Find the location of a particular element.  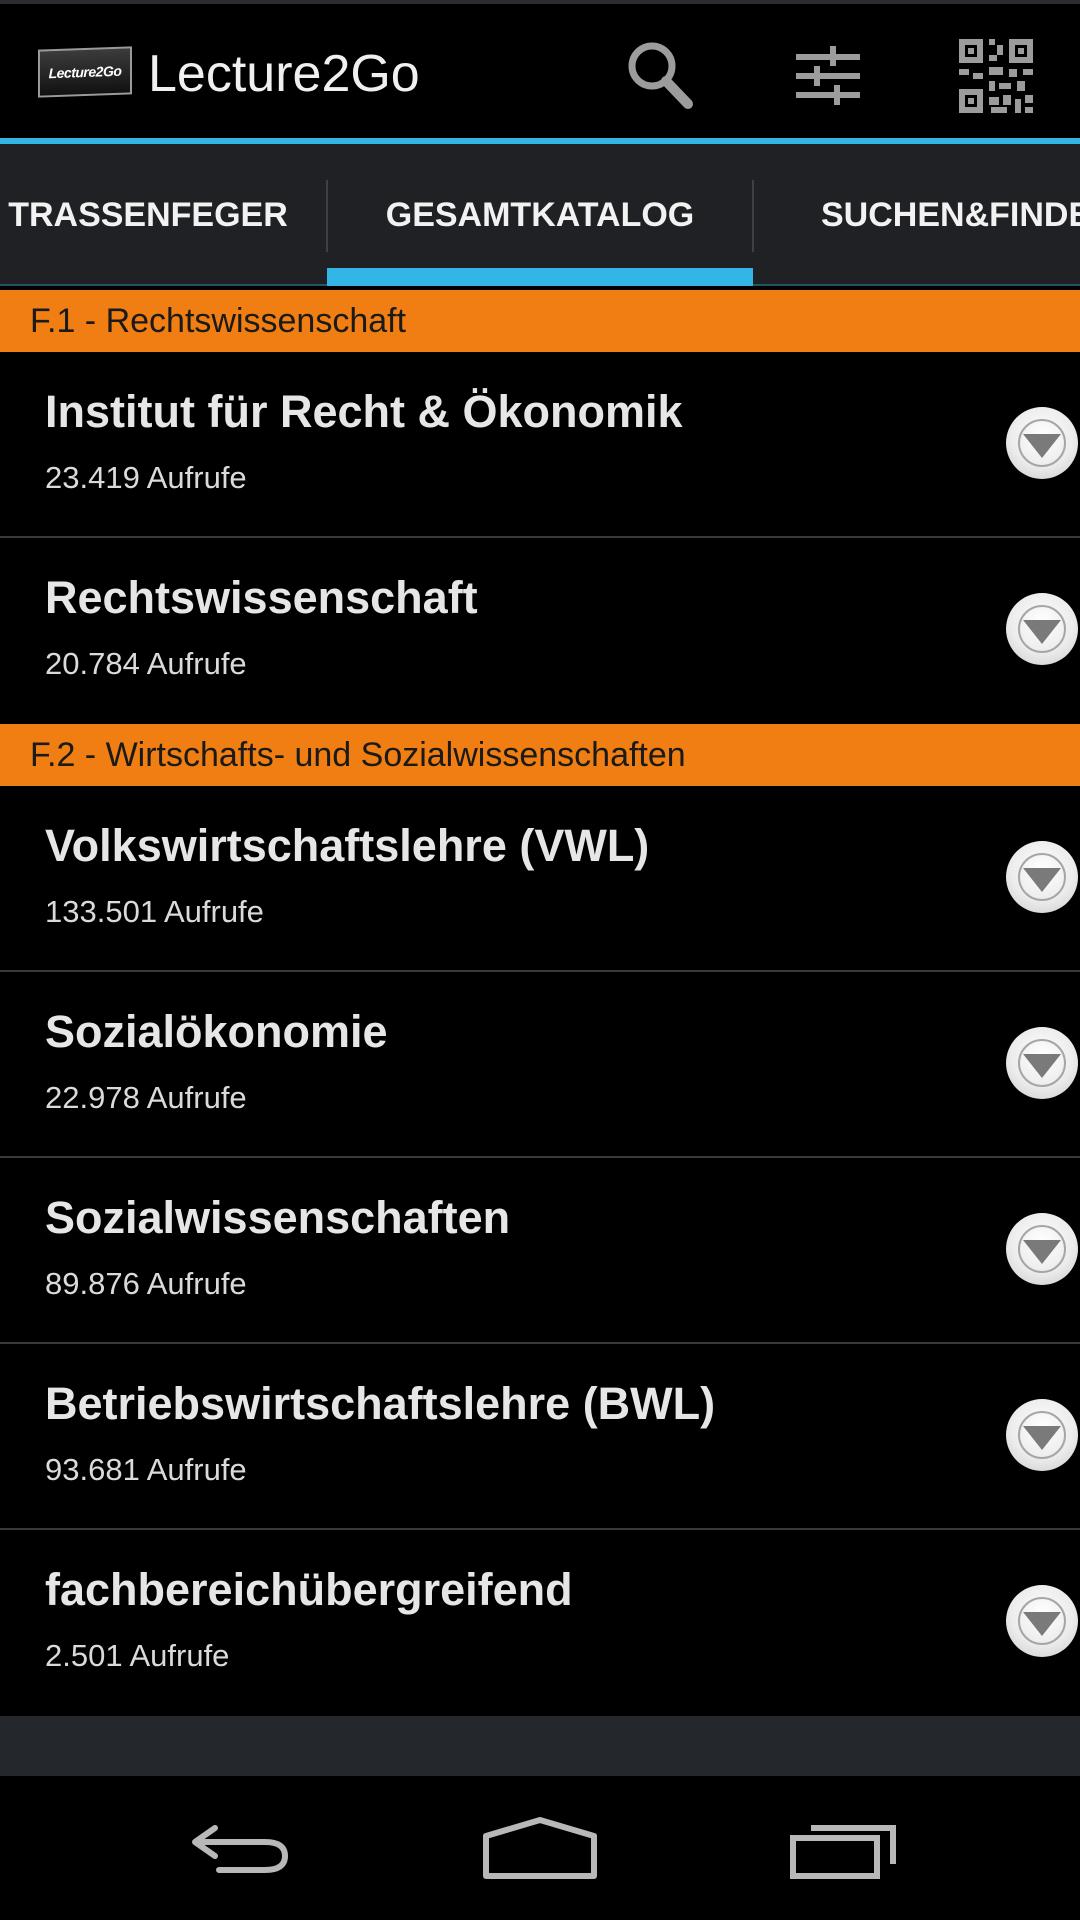

list-item: Rechtswissenschaft 20.784 Aufrufe is located at coordinates (540, 631).